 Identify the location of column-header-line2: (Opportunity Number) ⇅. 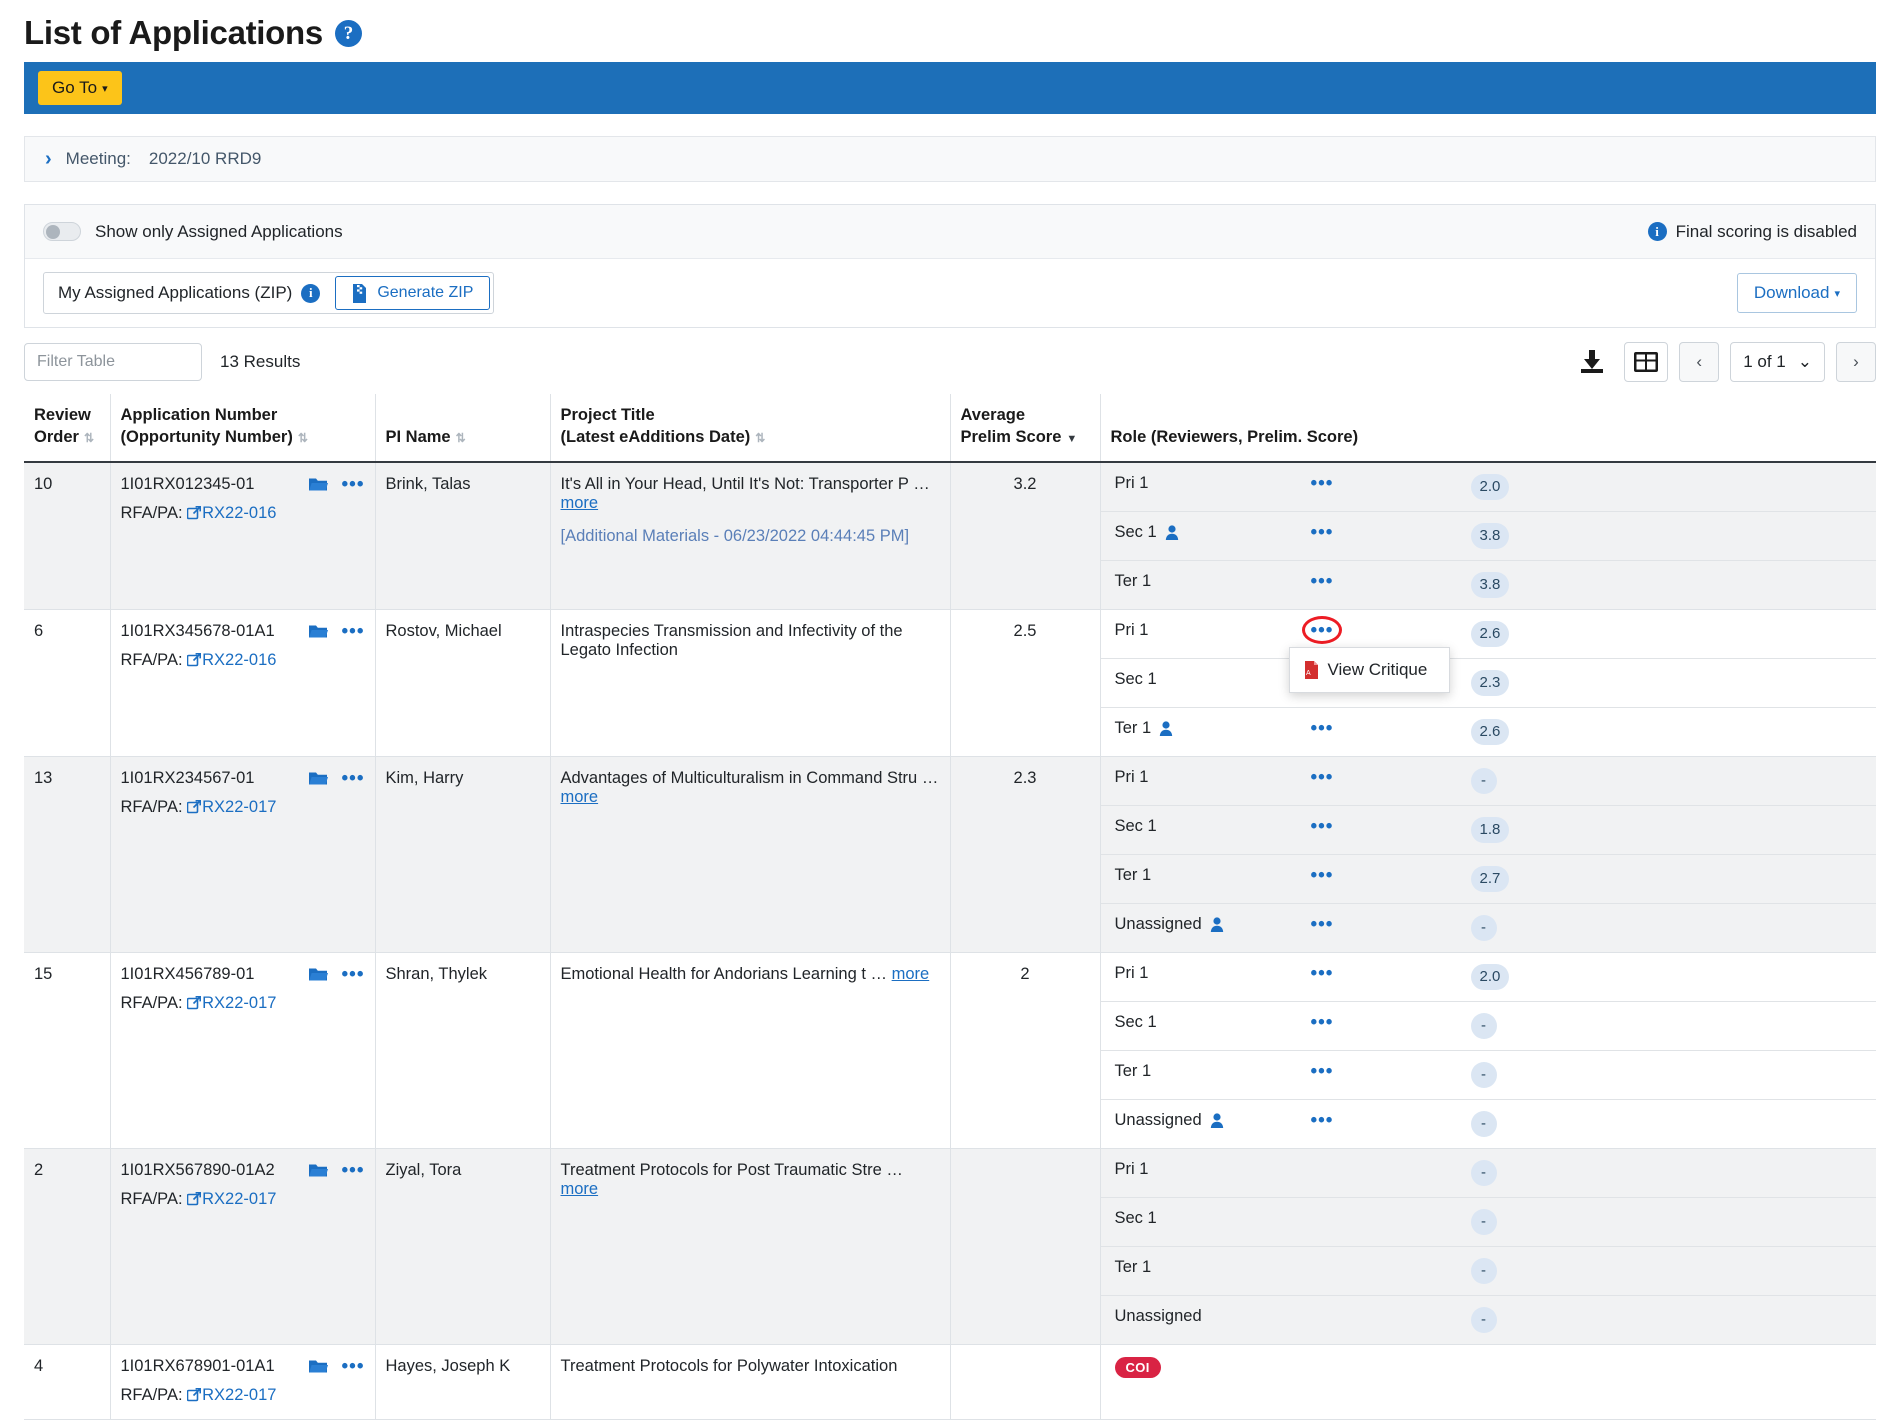
(214, 437).